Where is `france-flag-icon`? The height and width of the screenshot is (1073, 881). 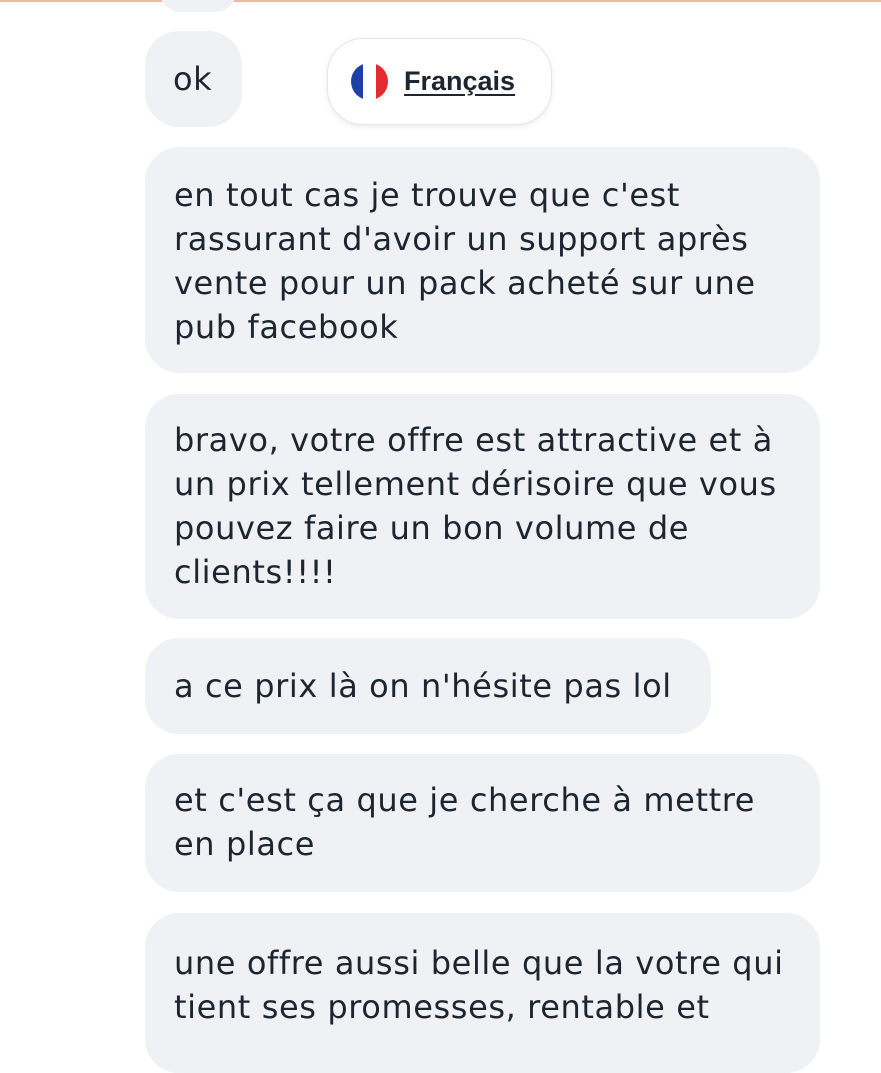 france-flag-icon is located at coordinates (369, 81).